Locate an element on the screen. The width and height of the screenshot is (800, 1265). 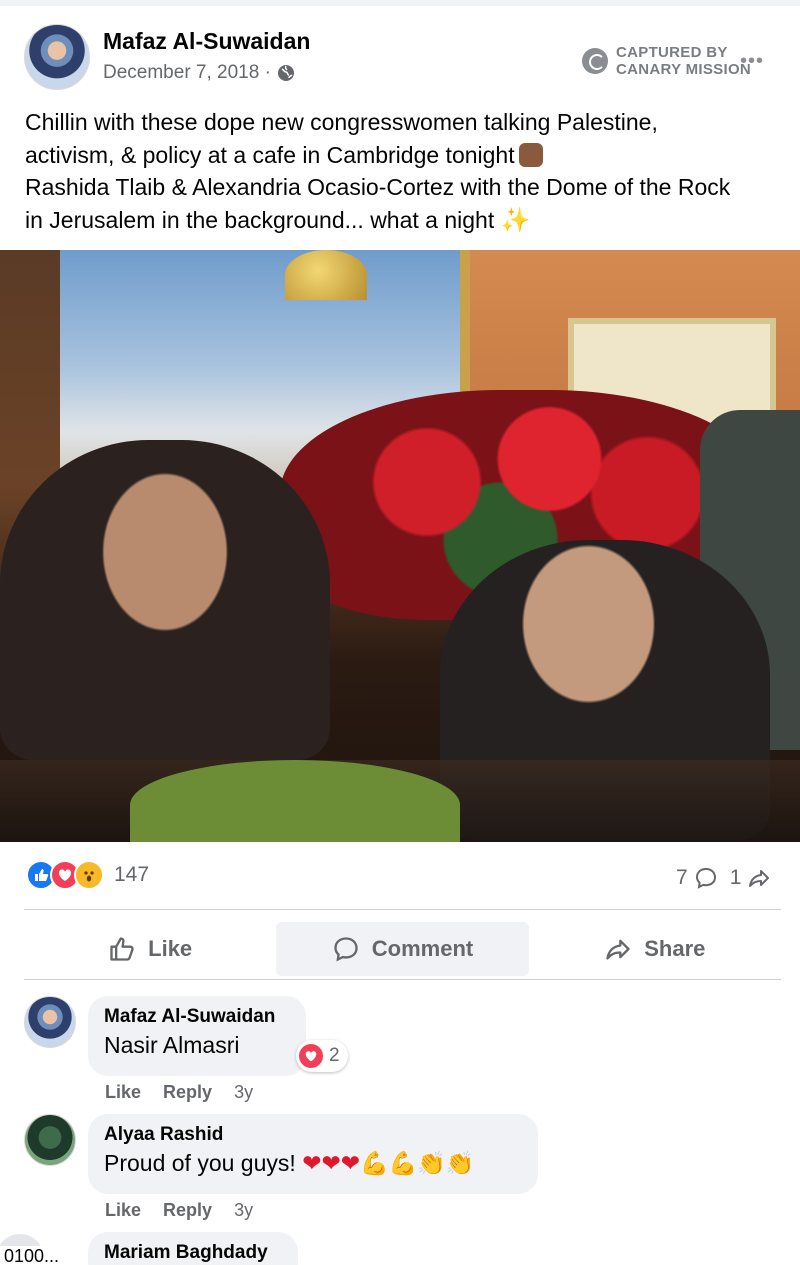
sparkles-emoji: ✨ is located at coordinates (515, 220).